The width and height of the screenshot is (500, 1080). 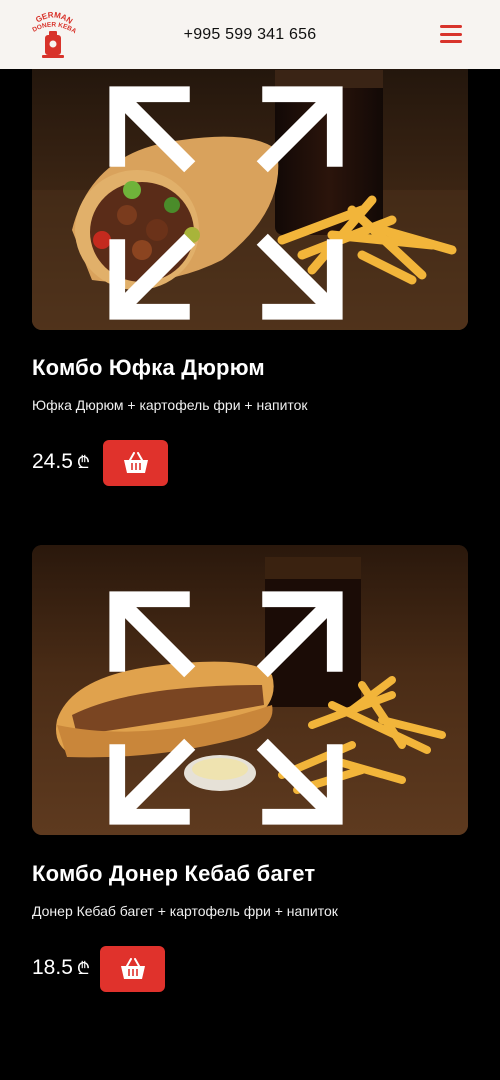 What do you see at coordinates (174, 873) in the screenshot?
I see `product-title: Комбо Донер Кебаб багет` at bounding box center [174, 873].